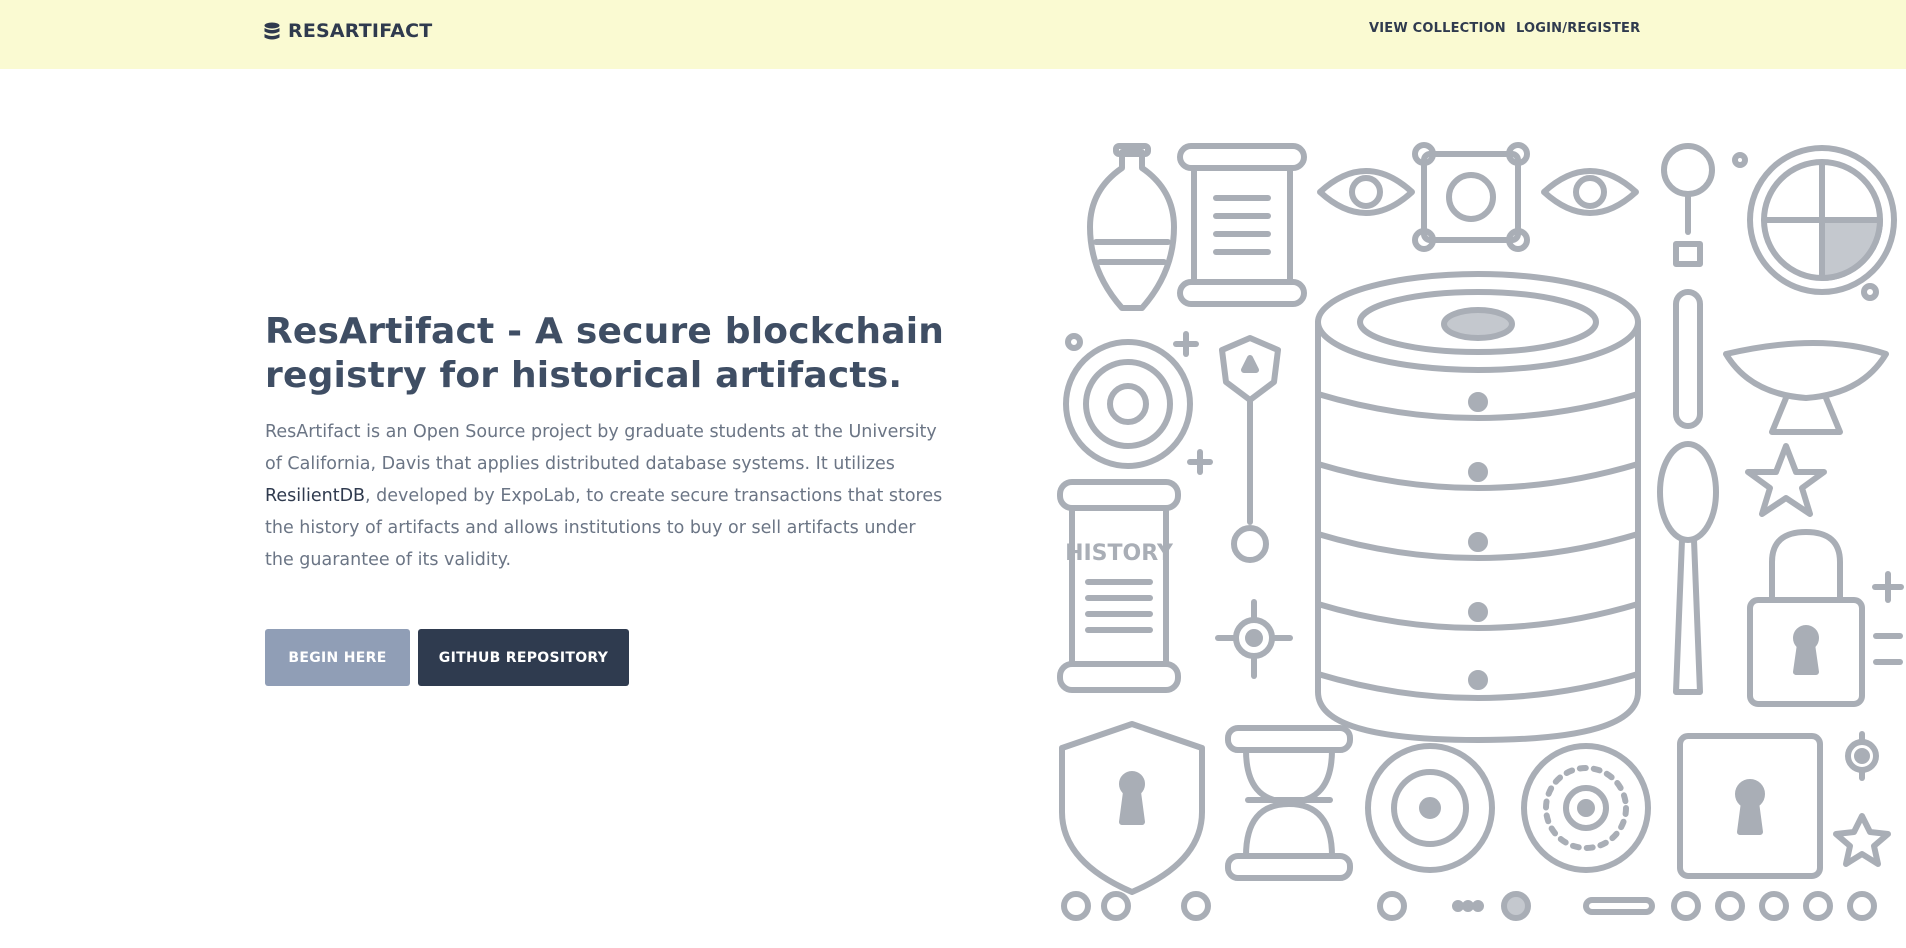  Describe the element at coordinates (1430, 808) in the screenshot. I see `coin-icon` at that location.